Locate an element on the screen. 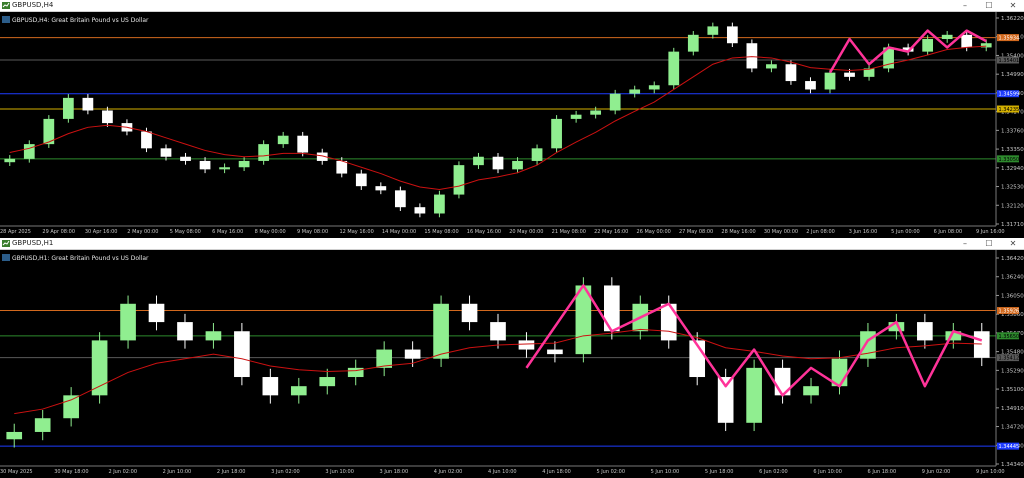 The height and width of the screenshot is (478, 1024). price-tick-label: 1.35290 is located at coordinates (1012, 371).